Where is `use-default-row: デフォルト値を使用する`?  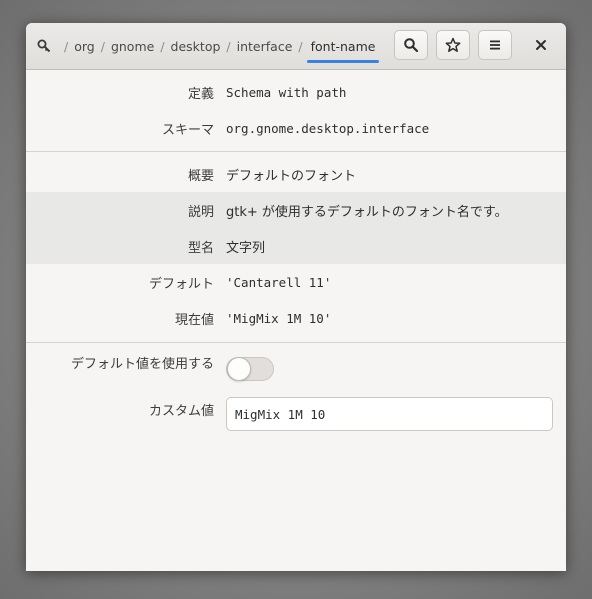 use-default-row: デフォルト値を使用する is located at coordinates (296, 369).